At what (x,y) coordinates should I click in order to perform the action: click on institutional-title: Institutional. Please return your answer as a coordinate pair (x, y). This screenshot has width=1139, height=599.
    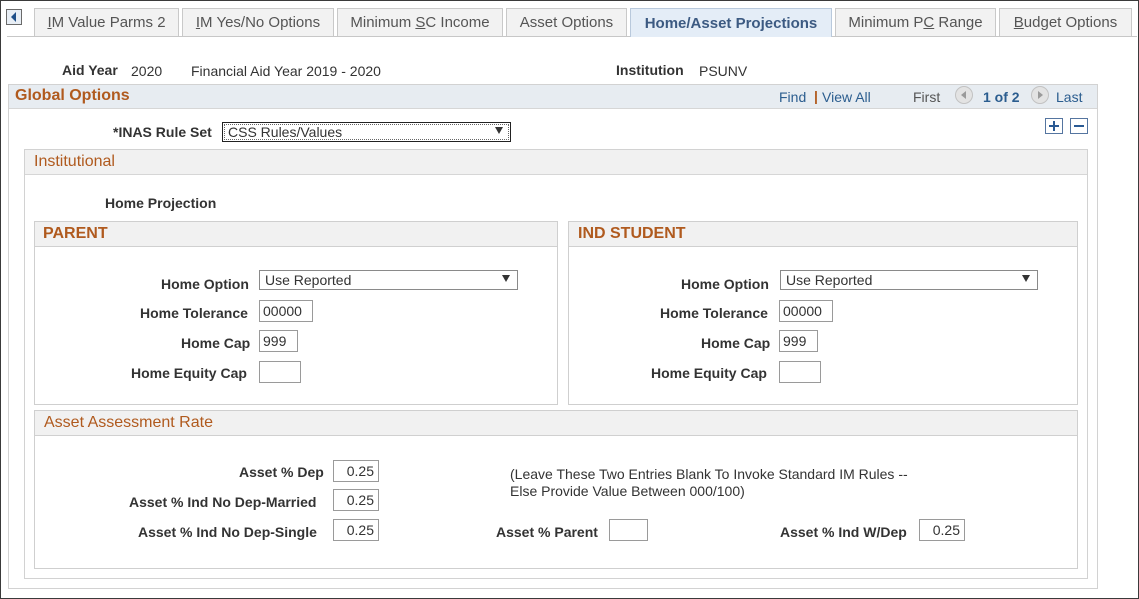
    Looking at the image, I should click on (74, 161).